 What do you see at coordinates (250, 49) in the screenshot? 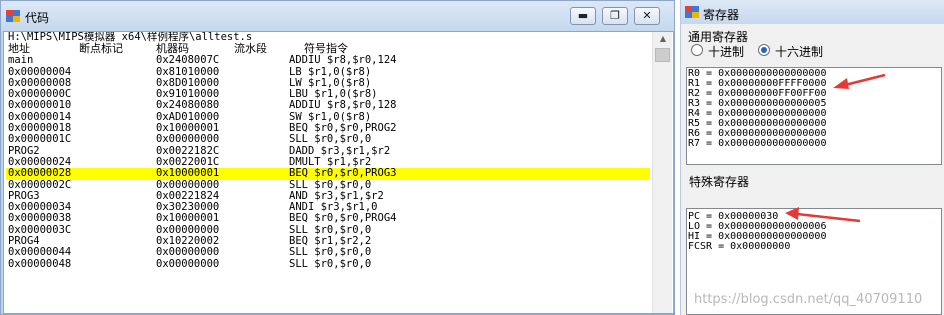
I see `column-header-pipeline: 流水段` at bounding box center [250, 49].